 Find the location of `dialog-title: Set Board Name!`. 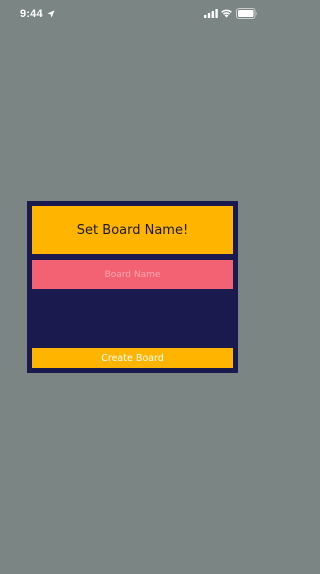

dialog-title: Set Board Name! is located at coordinates (132, 230).